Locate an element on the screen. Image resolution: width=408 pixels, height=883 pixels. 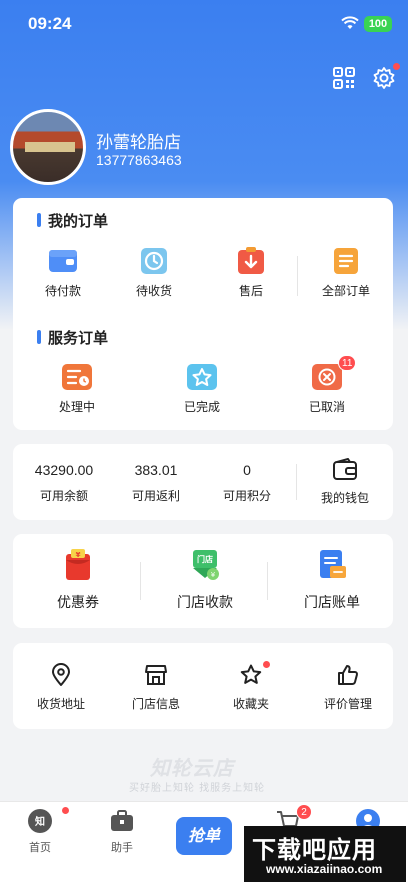
settings-gear-icon is located at coordinates (384, 78).